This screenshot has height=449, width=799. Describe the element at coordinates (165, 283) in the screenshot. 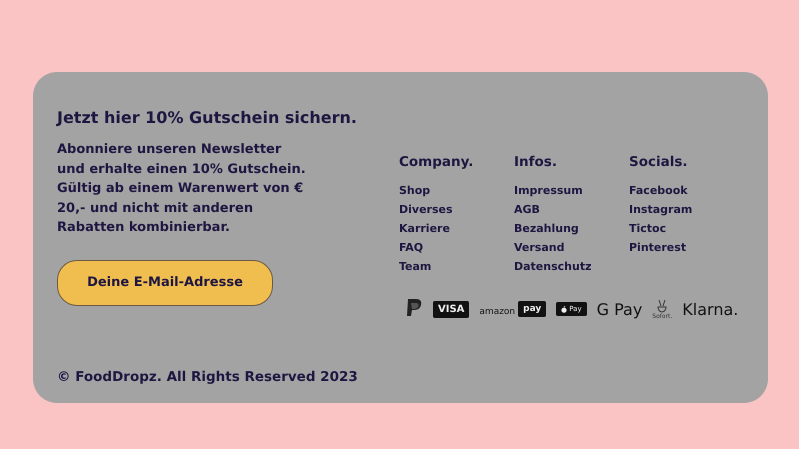

I see `email-button: Deine E-Mail-Adresse` at that location.